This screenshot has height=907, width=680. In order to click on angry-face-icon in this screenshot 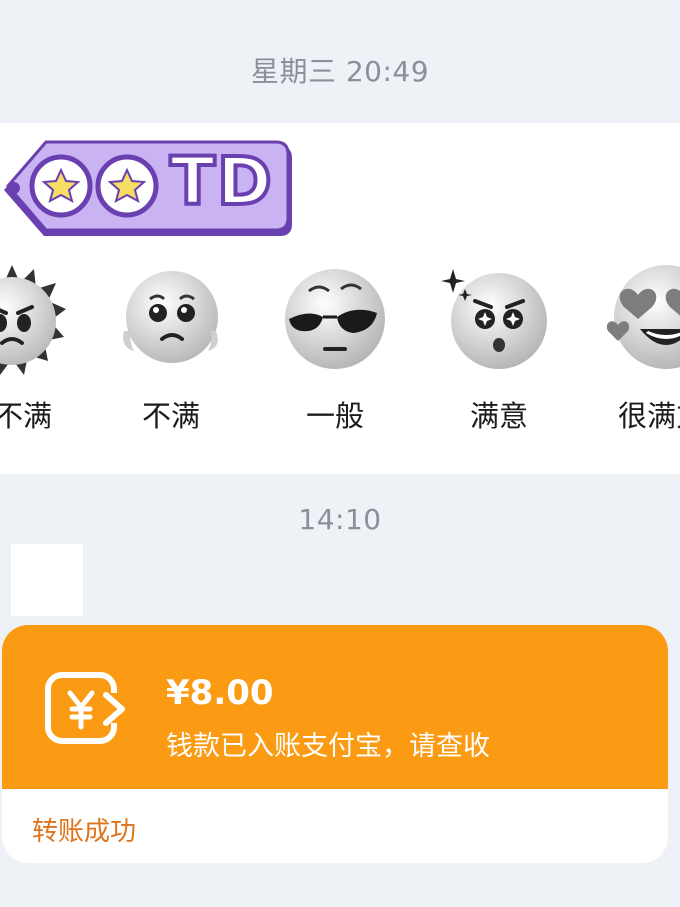, I will do `click(33, 320)`.